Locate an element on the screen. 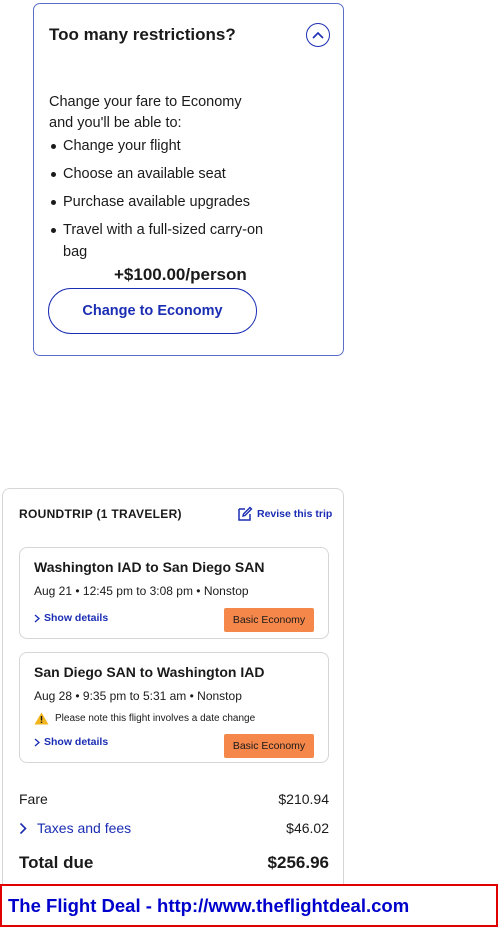 This screenshot has height=928, width=500. flight-route: Washington IAD to San Diego SAN is located at coordinates (149, 567).